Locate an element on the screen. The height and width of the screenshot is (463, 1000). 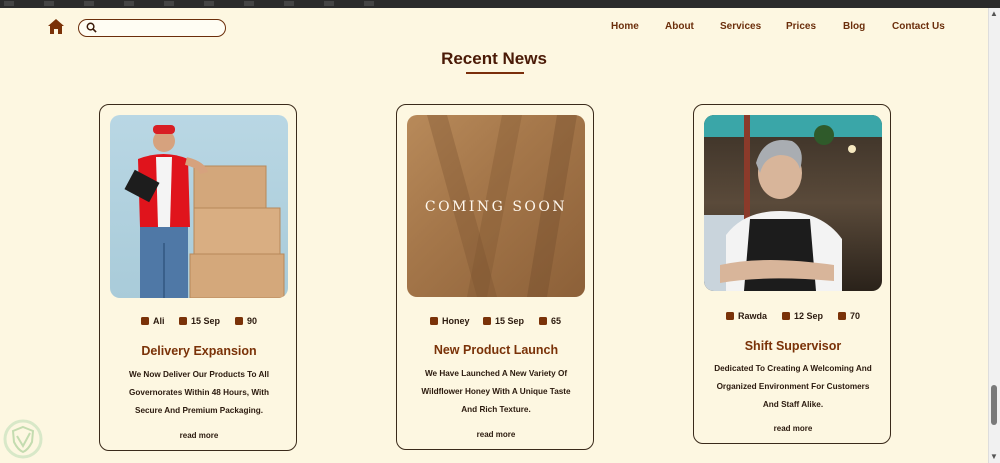
news-card-image: COMING SOON is located at coordinates (496, 206).